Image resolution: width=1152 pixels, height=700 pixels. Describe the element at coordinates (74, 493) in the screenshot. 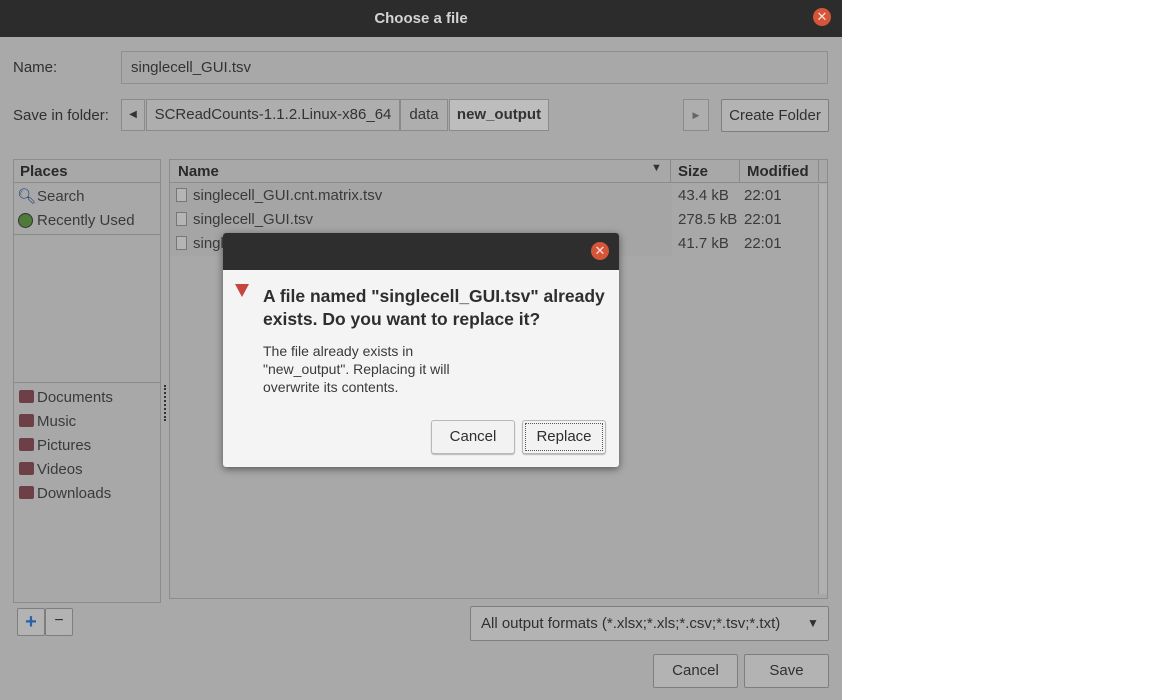

I see `places-item-label: Downloads` at that location.